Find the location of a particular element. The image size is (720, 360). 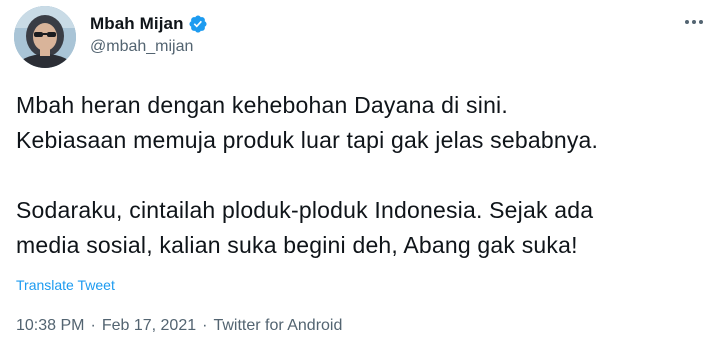

tweet-source: Twitter for Android is located at coordinates (277, 326).